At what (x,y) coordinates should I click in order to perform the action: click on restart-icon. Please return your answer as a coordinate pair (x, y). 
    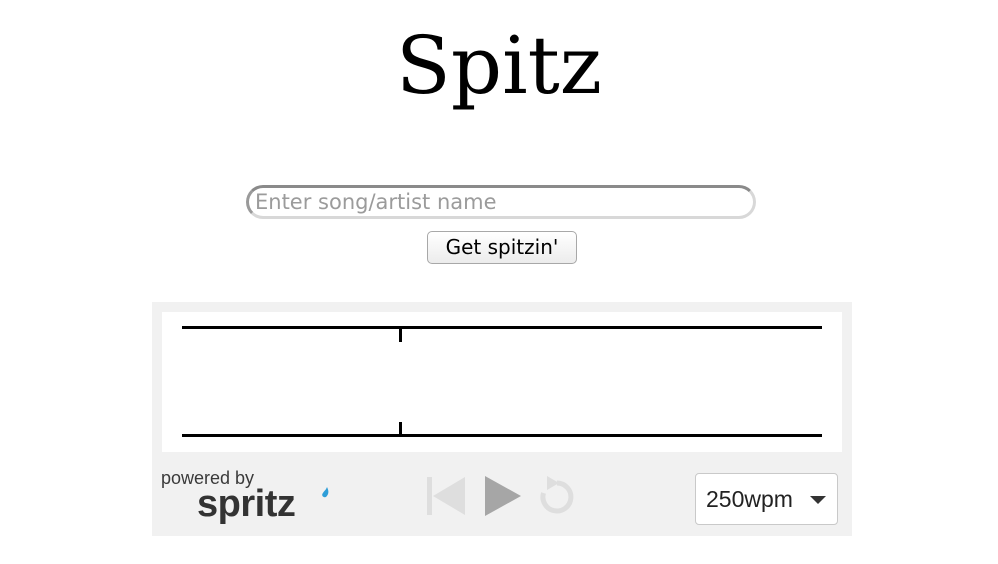
    Looking at the image, I should click on (557, 495).